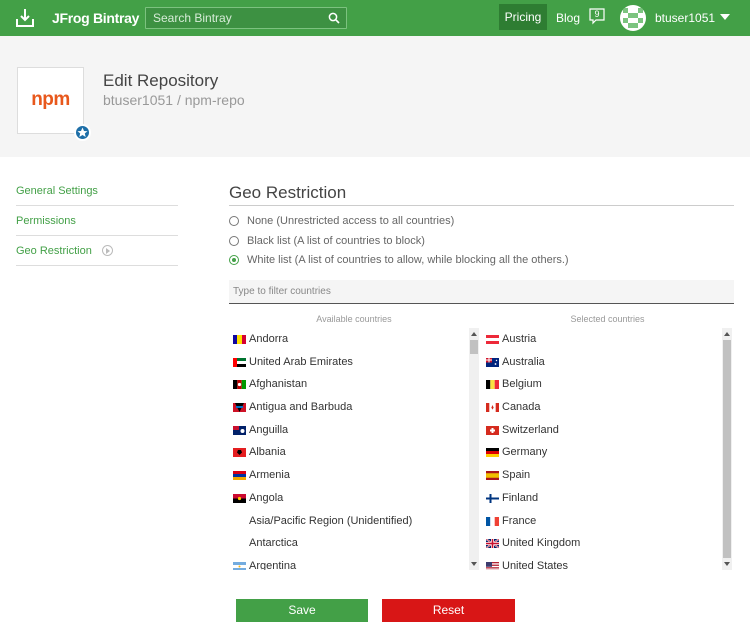 This screenshot has width=750, height=634. What do you see at coordinates (602, 521) in the screenshot?
I see `list-item: France` at bounding box center [602, 521].